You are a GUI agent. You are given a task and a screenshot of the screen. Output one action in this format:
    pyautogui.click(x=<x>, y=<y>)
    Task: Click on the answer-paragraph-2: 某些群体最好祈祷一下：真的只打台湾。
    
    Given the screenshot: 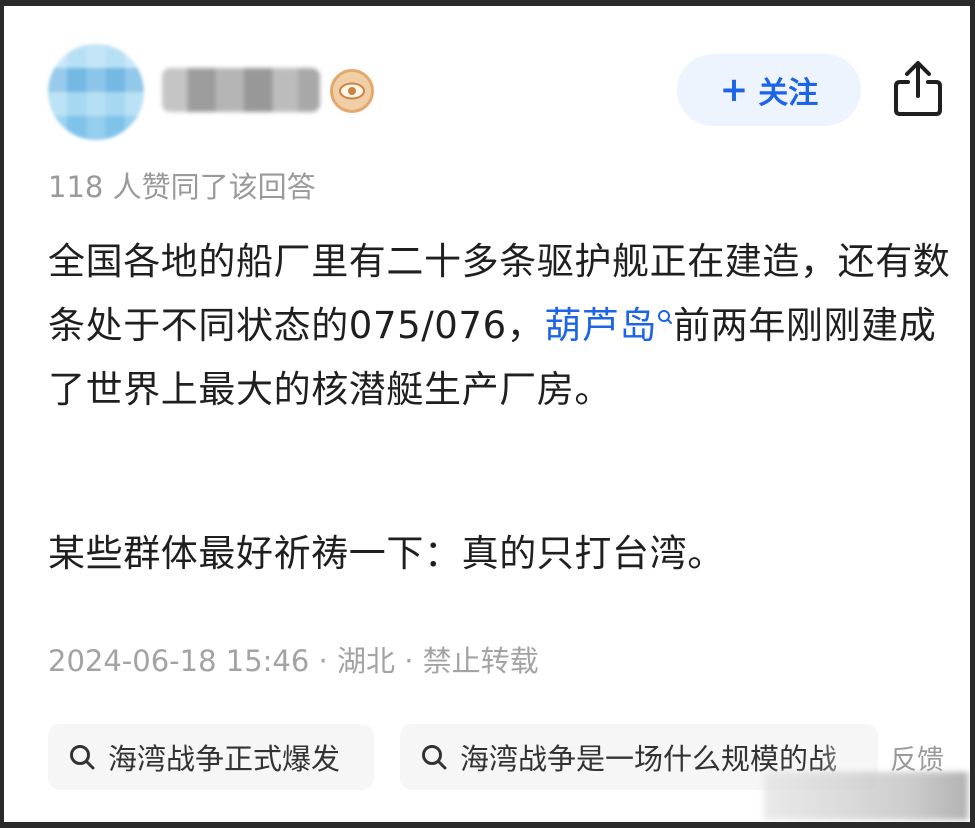 What is the action you would take?
    pyautogui.click(x=386, y=553)
    